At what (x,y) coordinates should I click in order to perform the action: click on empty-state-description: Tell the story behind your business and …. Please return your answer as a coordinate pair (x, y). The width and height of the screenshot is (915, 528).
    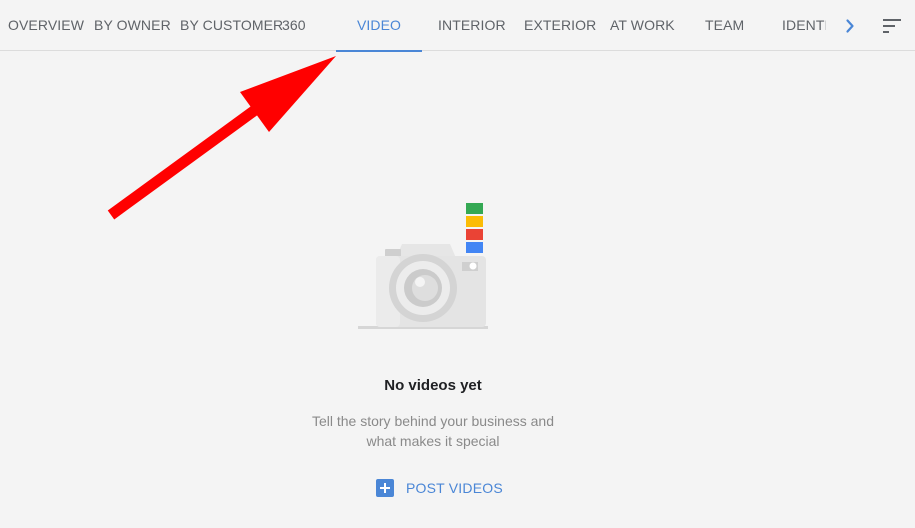
    Looking at the image, I should click on (433, 431).